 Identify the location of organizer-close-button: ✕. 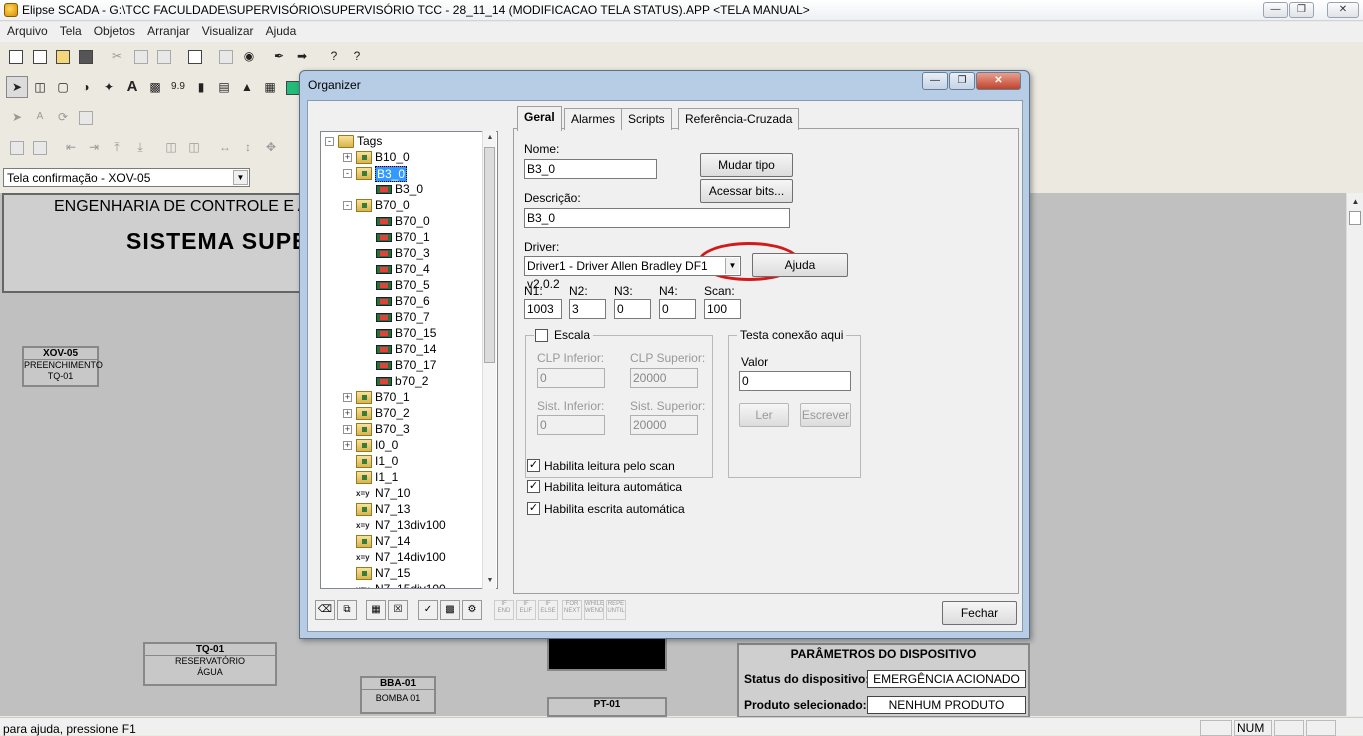
(998, 81).